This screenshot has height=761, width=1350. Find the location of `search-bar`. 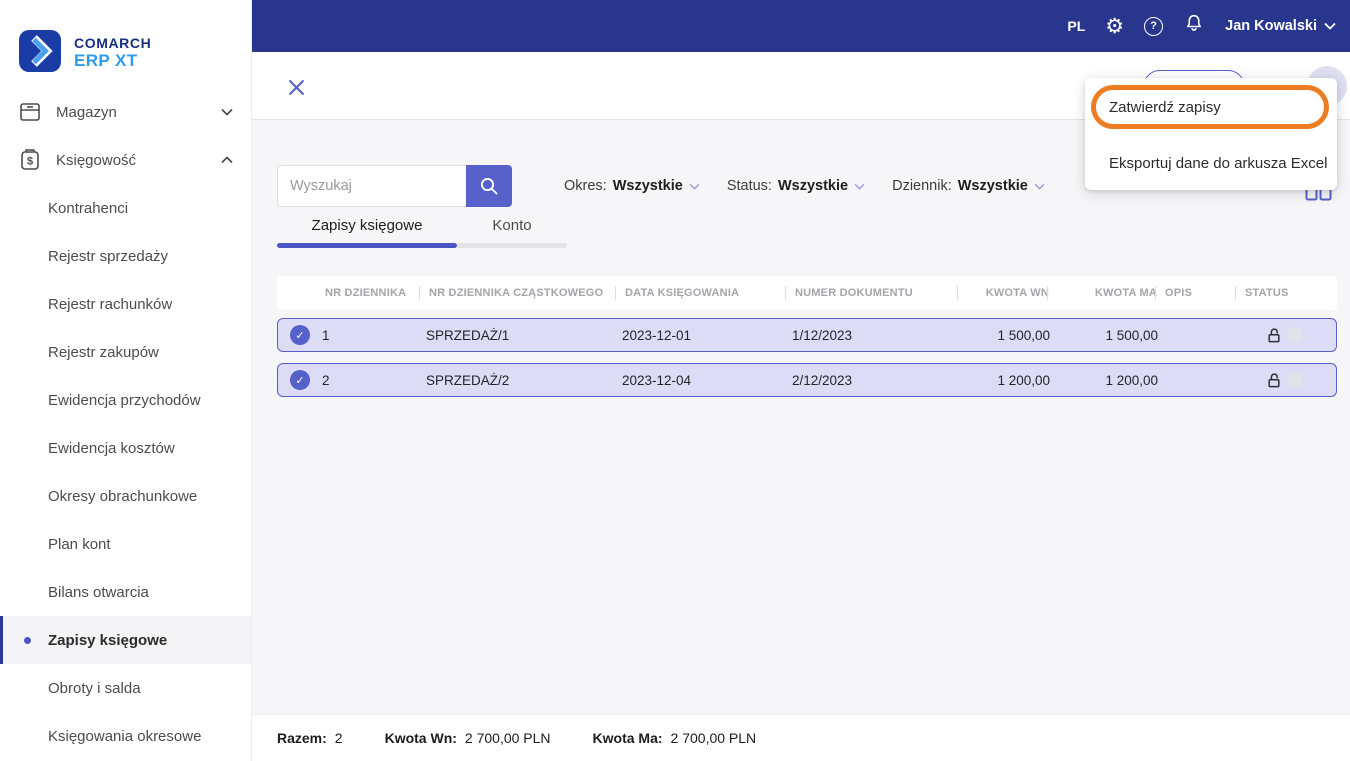

search-bar is located at coordinates (394, 186).